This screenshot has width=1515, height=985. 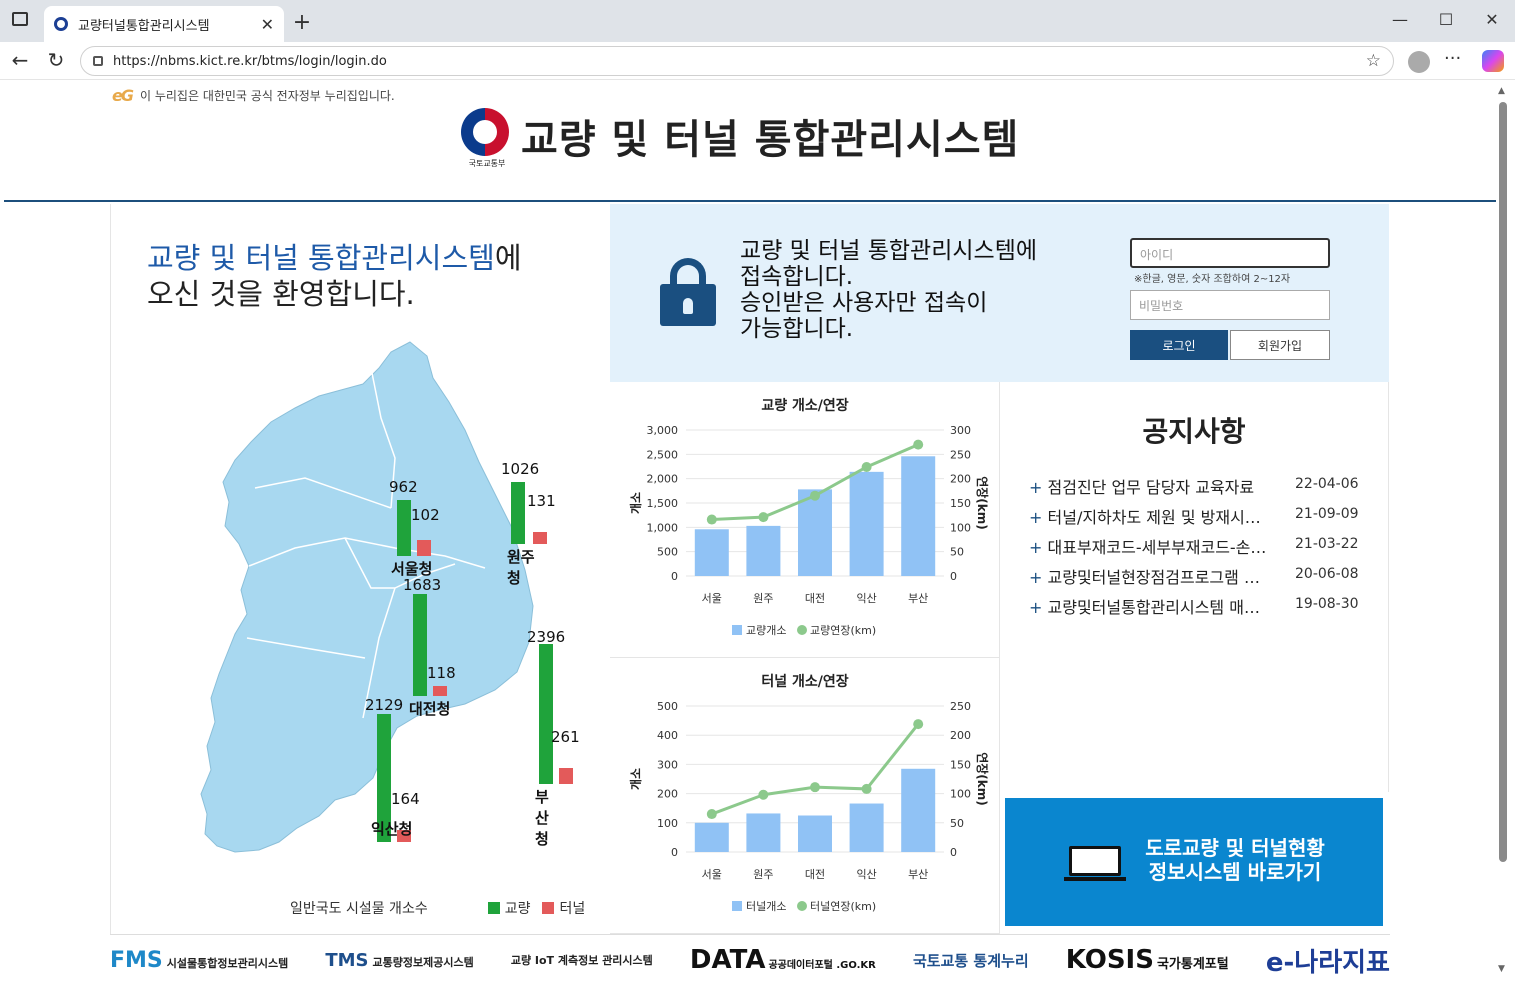 What do you see at coordinates (521, 567) in the screenshot?
I see `region-label-wonju: 원주청` at bounding box center [521, 567].